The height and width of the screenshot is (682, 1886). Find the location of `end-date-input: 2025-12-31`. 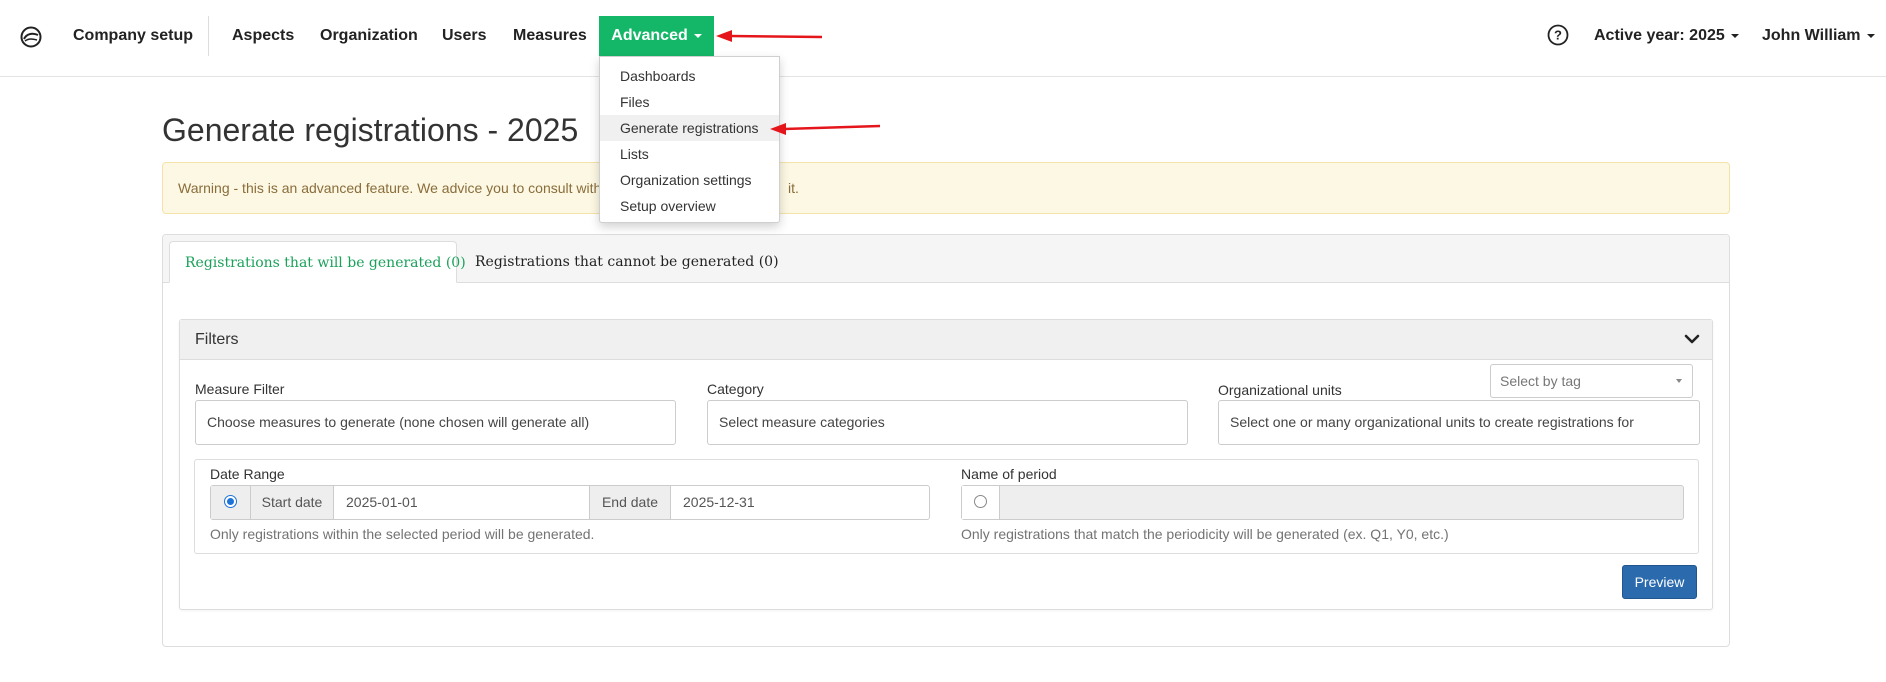

end-date-input: 2025-12-31 is located at coordinates (797, 502).